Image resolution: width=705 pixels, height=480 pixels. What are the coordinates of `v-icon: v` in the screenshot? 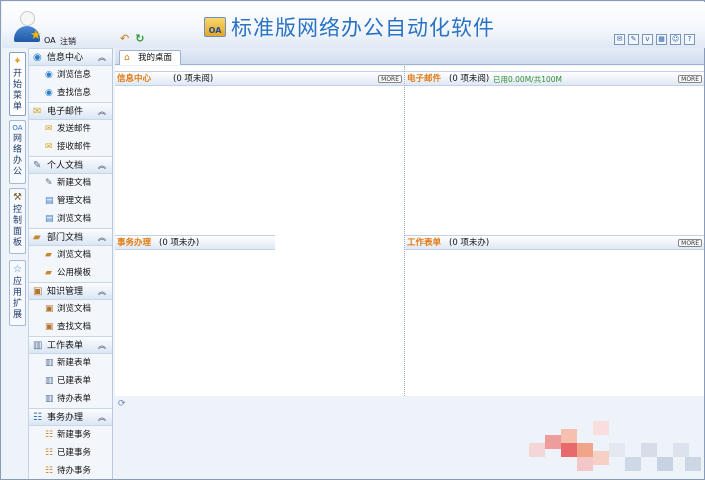 It's located at (647, 39).